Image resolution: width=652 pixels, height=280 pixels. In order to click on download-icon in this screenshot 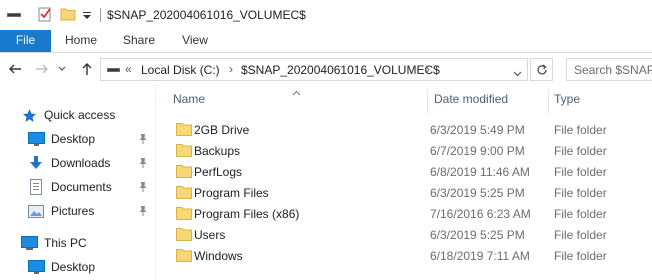, I will do `click(36, 163)`.